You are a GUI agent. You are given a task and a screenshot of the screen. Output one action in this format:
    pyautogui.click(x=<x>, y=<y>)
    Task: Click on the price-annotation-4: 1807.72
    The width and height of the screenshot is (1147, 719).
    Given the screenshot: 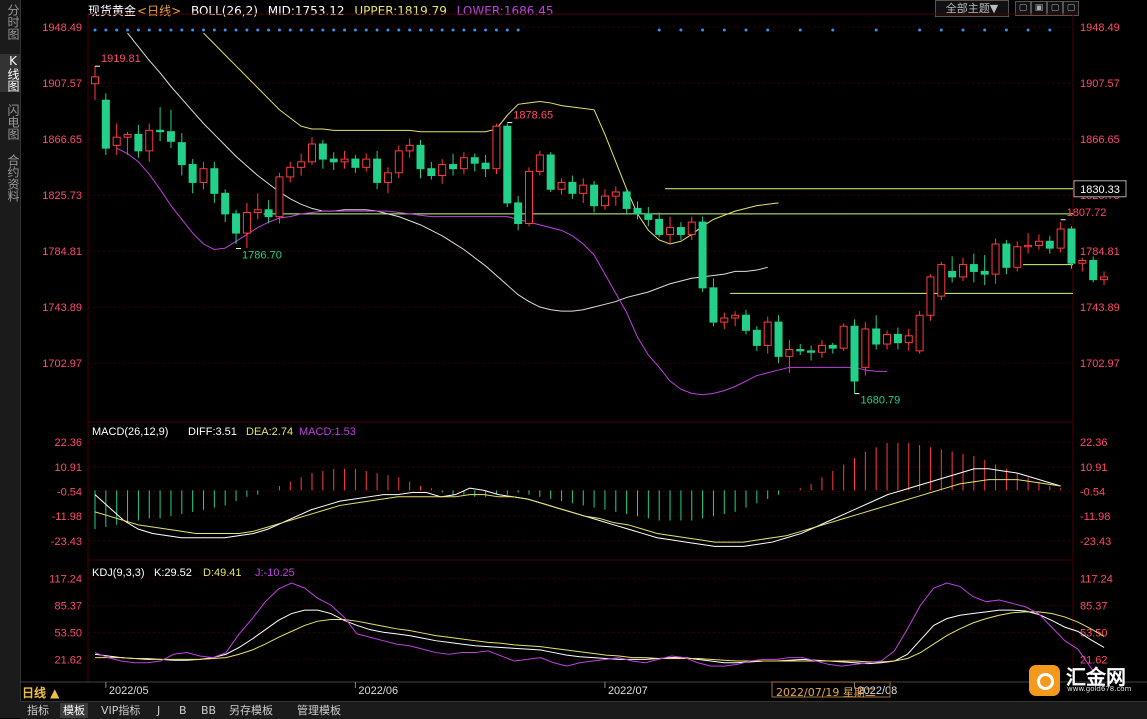 What is the action you would take?
    pyautogui.click(x=1087, y=213)
    